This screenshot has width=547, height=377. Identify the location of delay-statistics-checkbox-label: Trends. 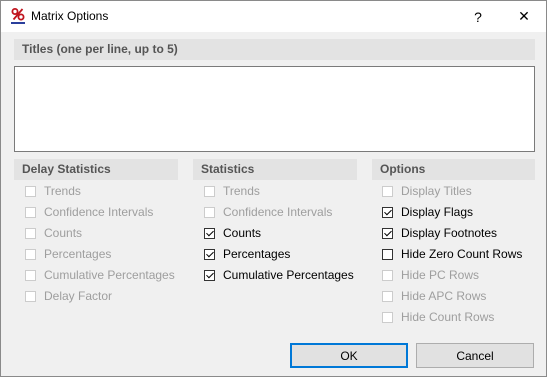
(62, 191).